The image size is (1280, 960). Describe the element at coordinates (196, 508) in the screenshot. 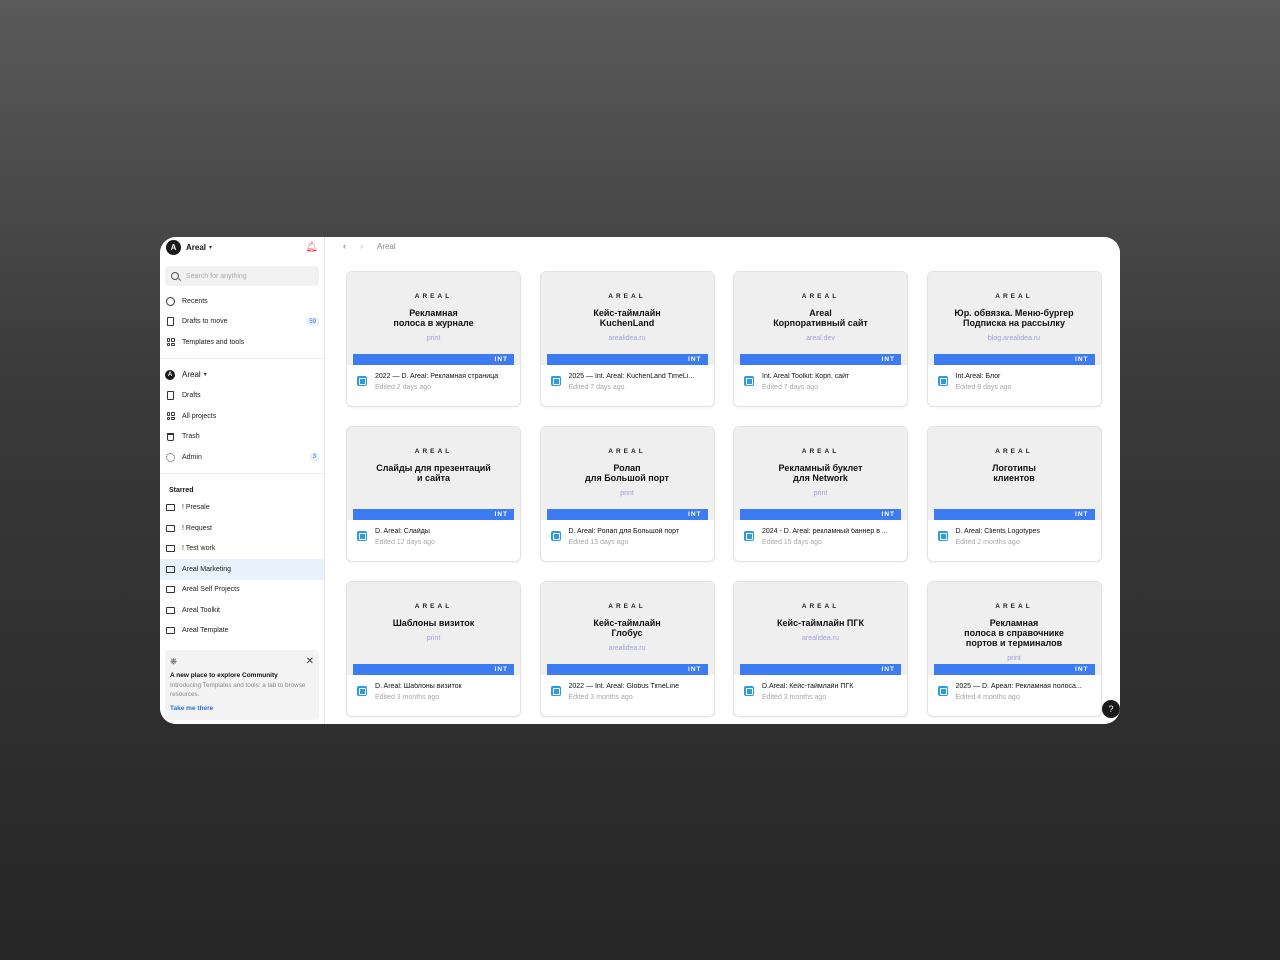

I see `starred-label: ! Presale` at that location.